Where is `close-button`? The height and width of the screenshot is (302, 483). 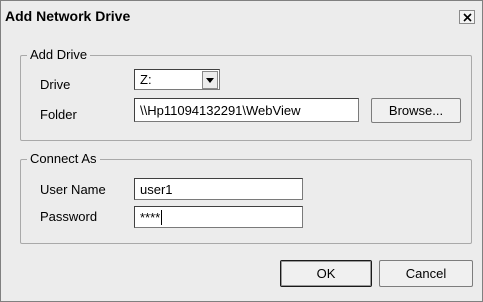 close-button is located at coordinates (467, 17).